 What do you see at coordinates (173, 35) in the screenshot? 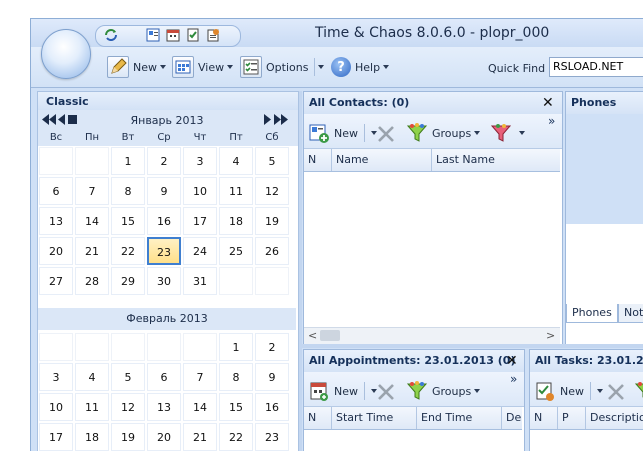
I see `calendar-icon` at bounding box center [173, 35].